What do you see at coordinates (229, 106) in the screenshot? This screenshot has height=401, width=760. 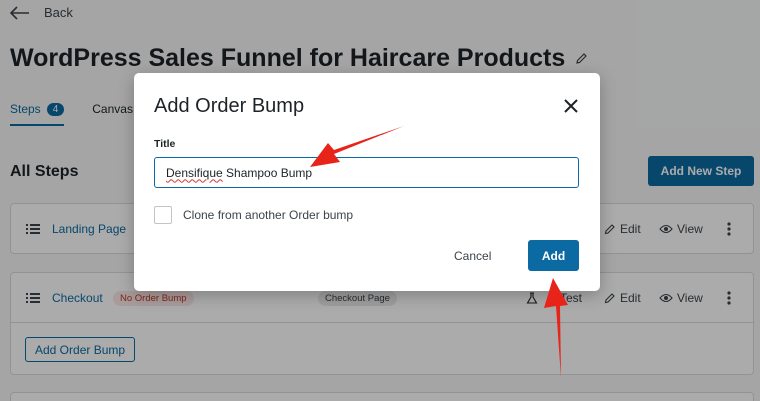 I see `modal-title: Add Order Bump` at bounding box center [229, 106].